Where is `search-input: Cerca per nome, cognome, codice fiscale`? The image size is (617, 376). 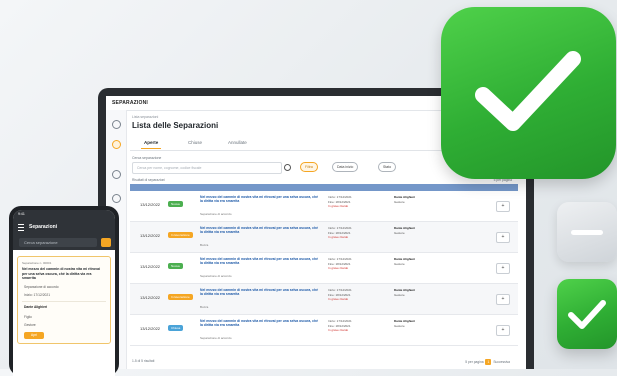
search-input: Cerca per nome, cognome, codice fiscale is located at coordinates (207, 168).